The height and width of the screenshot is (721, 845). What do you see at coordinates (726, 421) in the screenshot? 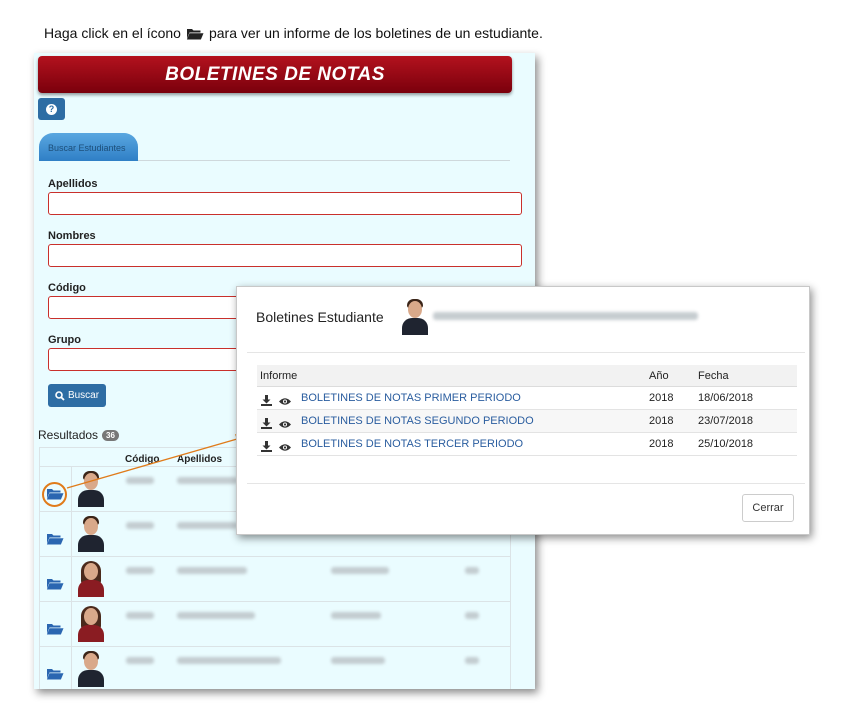
I see `boletin-date: 23/07/2018` at bounding box center [726, 421].